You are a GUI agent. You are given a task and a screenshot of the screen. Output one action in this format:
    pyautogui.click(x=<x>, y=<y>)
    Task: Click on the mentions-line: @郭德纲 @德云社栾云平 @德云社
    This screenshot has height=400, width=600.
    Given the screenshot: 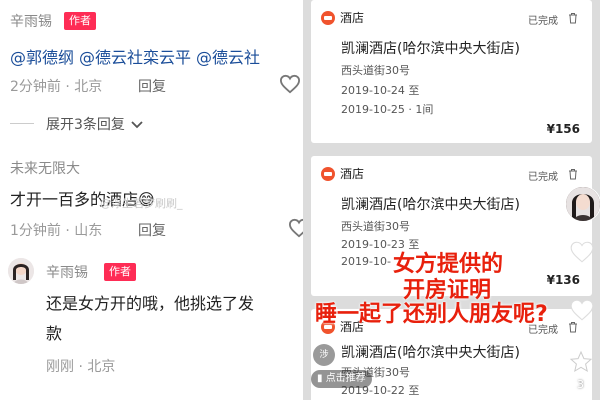 What is the action you would take?
    pyautogui.click(x=137, y=56)
    